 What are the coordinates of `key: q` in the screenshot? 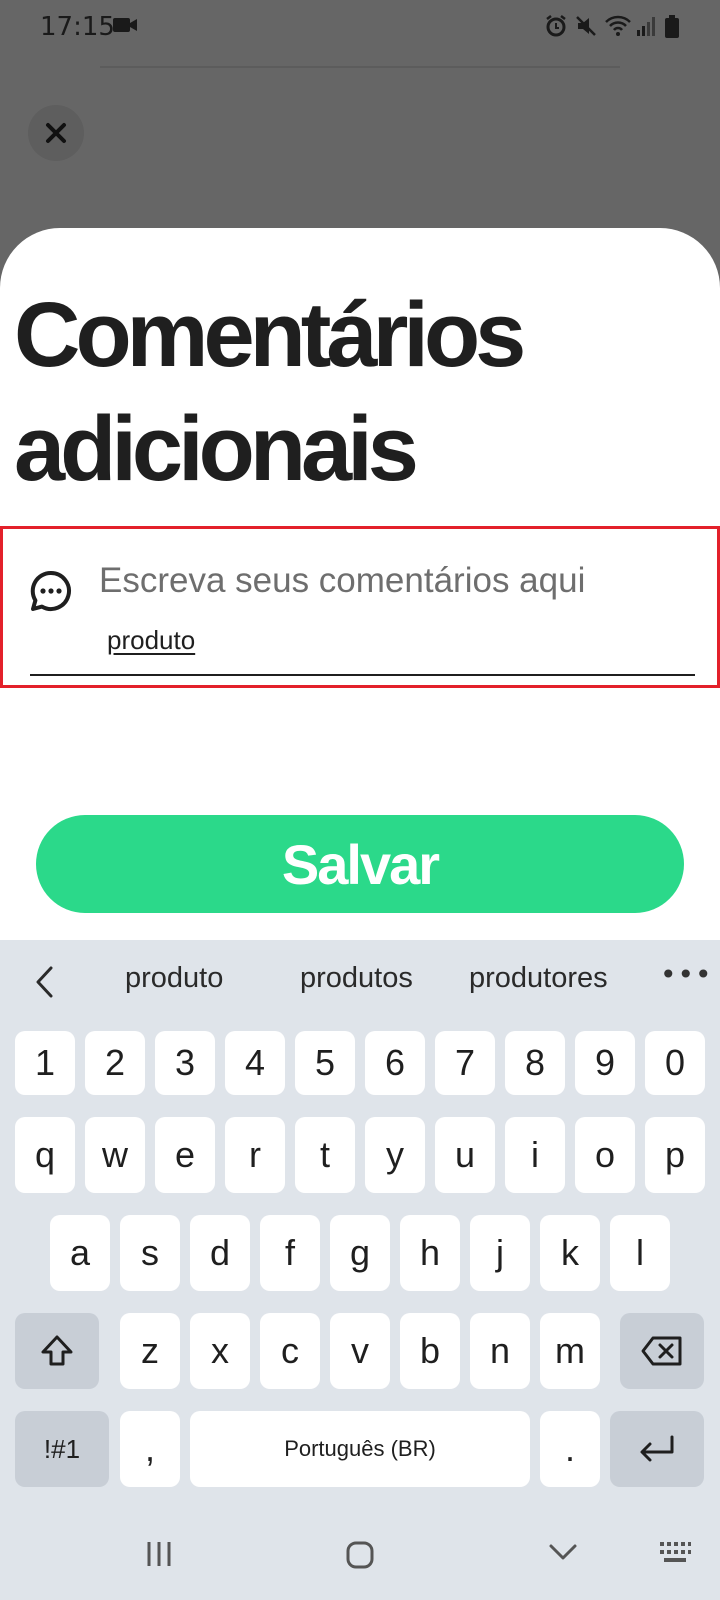 It's located at (45, 1155).